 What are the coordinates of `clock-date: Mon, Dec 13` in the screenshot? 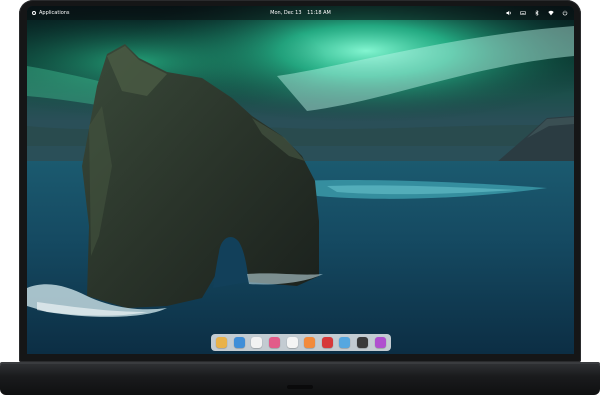 It's located at (286, 13).